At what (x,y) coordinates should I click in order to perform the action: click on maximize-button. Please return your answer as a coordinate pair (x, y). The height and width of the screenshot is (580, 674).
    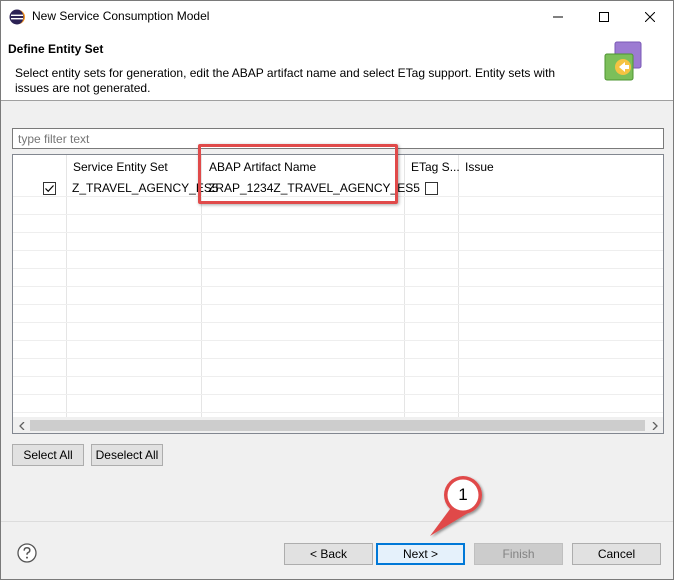
    Looking at the image, I should click on (604, 16).